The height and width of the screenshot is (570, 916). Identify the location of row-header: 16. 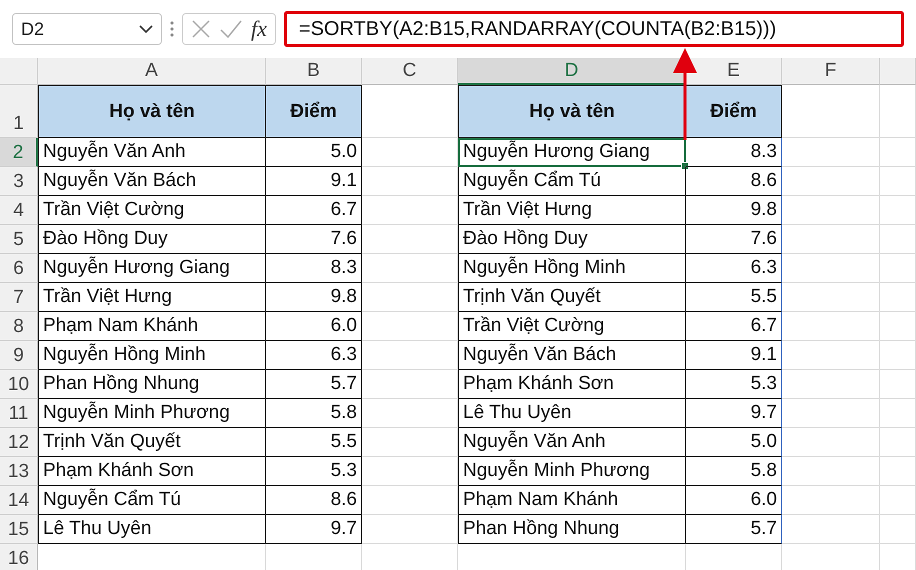
(19, 557).